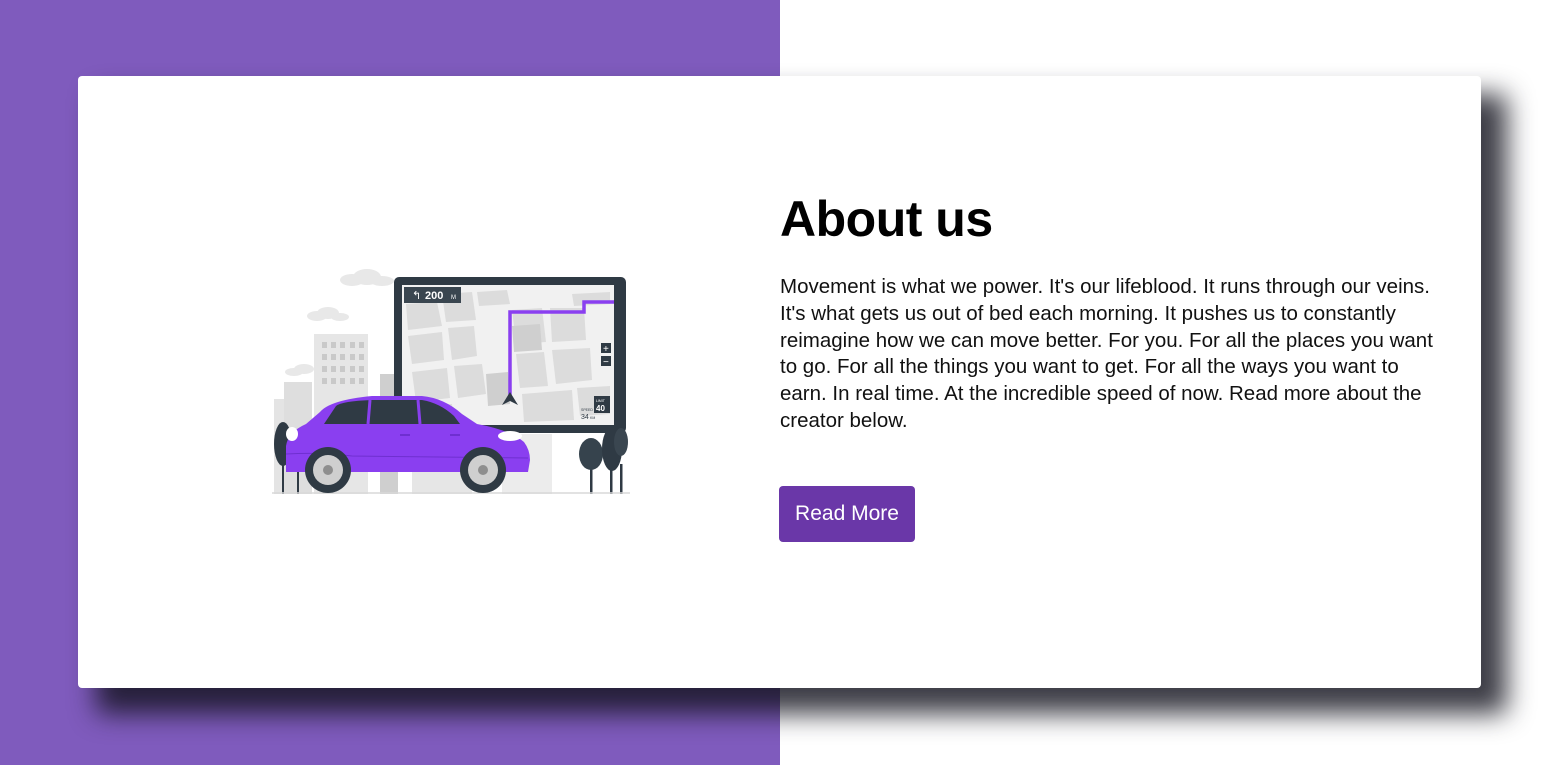 Image resolution: width=1548 pixels, height=765 pixels. What do you see at coordinates (416, 296) in the screenshot?
I see `turn-left-icon: ↰` at bounding box center [416, 296].